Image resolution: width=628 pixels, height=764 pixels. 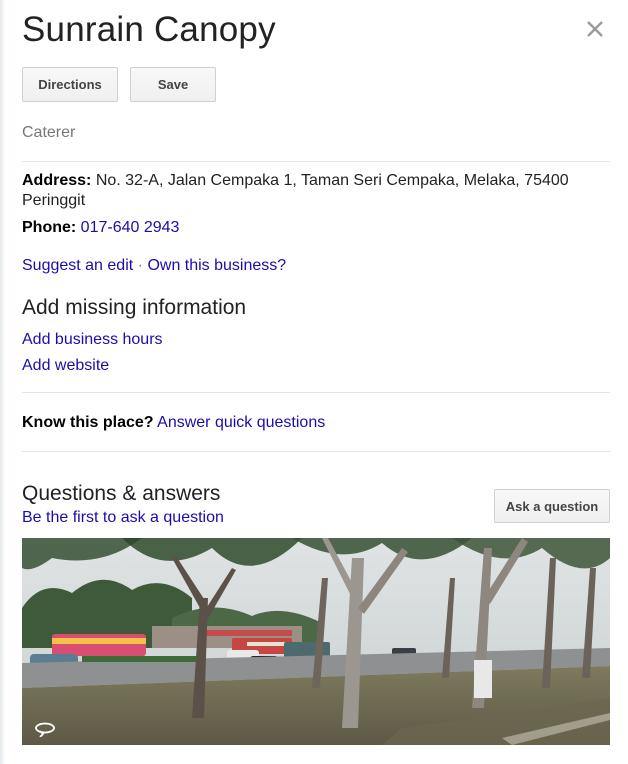 I want to click on phone-label: Phone:, so click(x=49, y=227).